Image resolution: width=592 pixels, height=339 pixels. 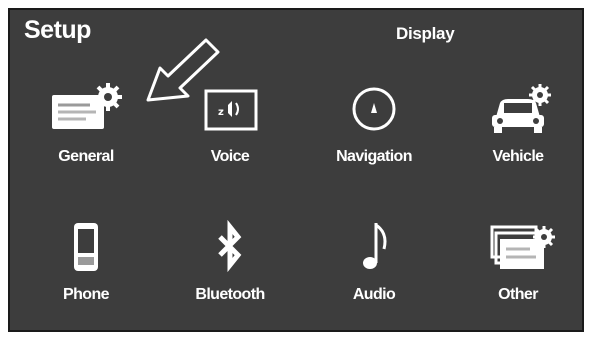 I want to click on menu-item-voice: z Voice, so click(x=230, y=128).